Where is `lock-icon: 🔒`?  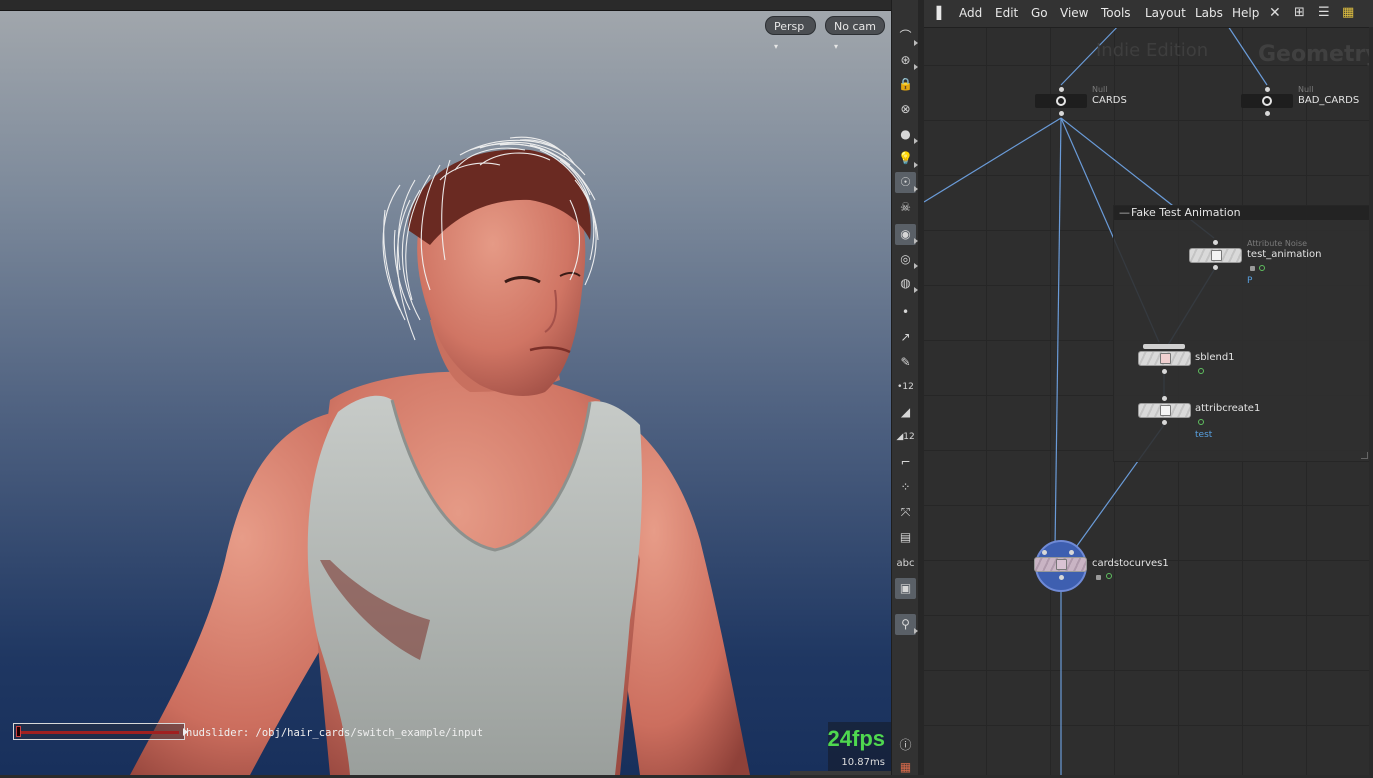 lock-icon: 🔒 is located at coordinates (905, 84).